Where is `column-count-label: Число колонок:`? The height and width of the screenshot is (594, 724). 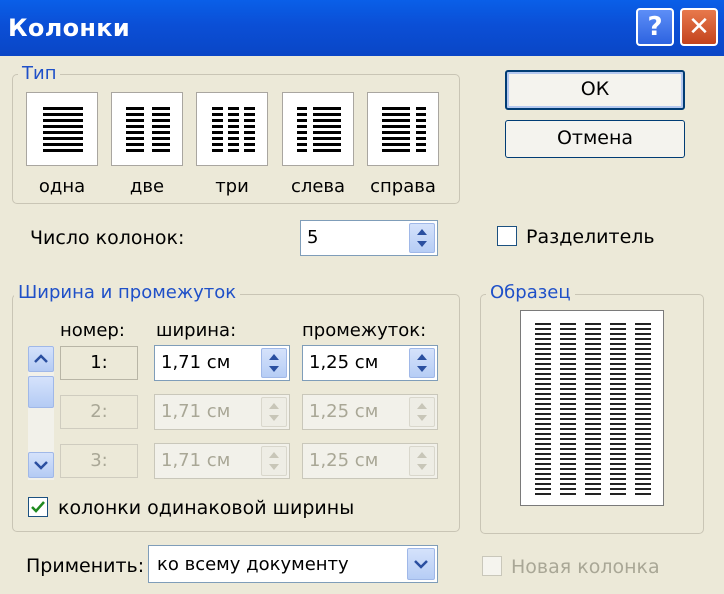 column-count-label: Число колонок: is located at coordinates (107, 238).